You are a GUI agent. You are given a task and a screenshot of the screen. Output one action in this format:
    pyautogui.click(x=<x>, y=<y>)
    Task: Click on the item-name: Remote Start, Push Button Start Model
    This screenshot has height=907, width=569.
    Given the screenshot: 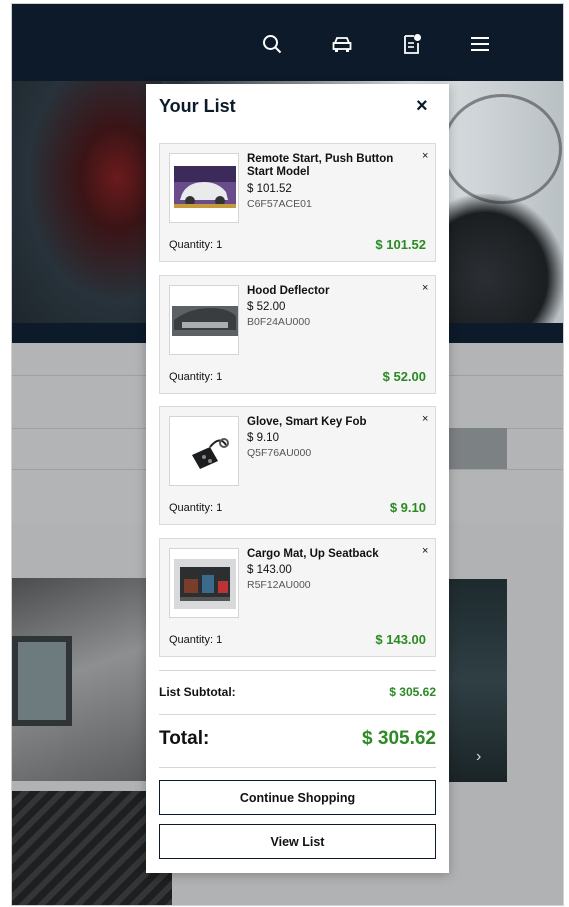 What is the action you would take?
    pyautogui.click(x=320, y=165)
    